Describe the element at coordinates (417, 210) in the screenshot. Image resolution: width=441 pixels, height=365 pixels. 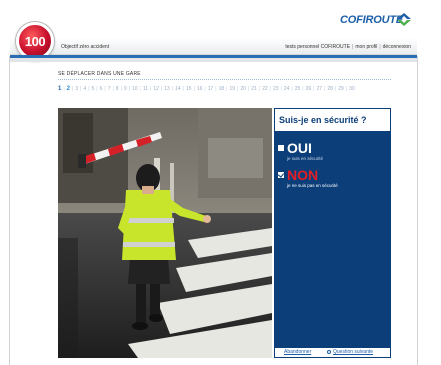
I see `frame-right-border` at that location.